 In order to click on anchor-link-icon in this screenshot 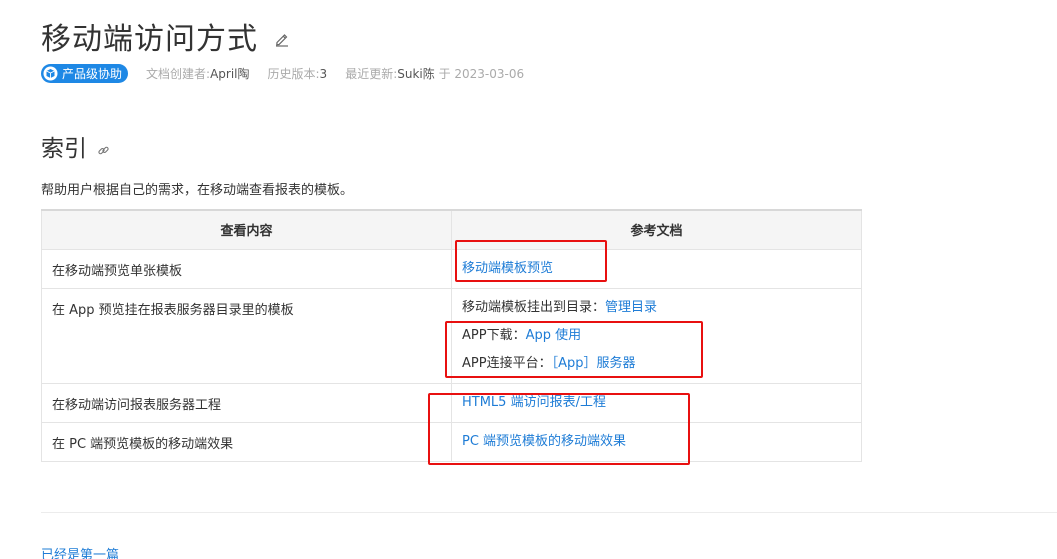, I will do `click(103, 148)`.